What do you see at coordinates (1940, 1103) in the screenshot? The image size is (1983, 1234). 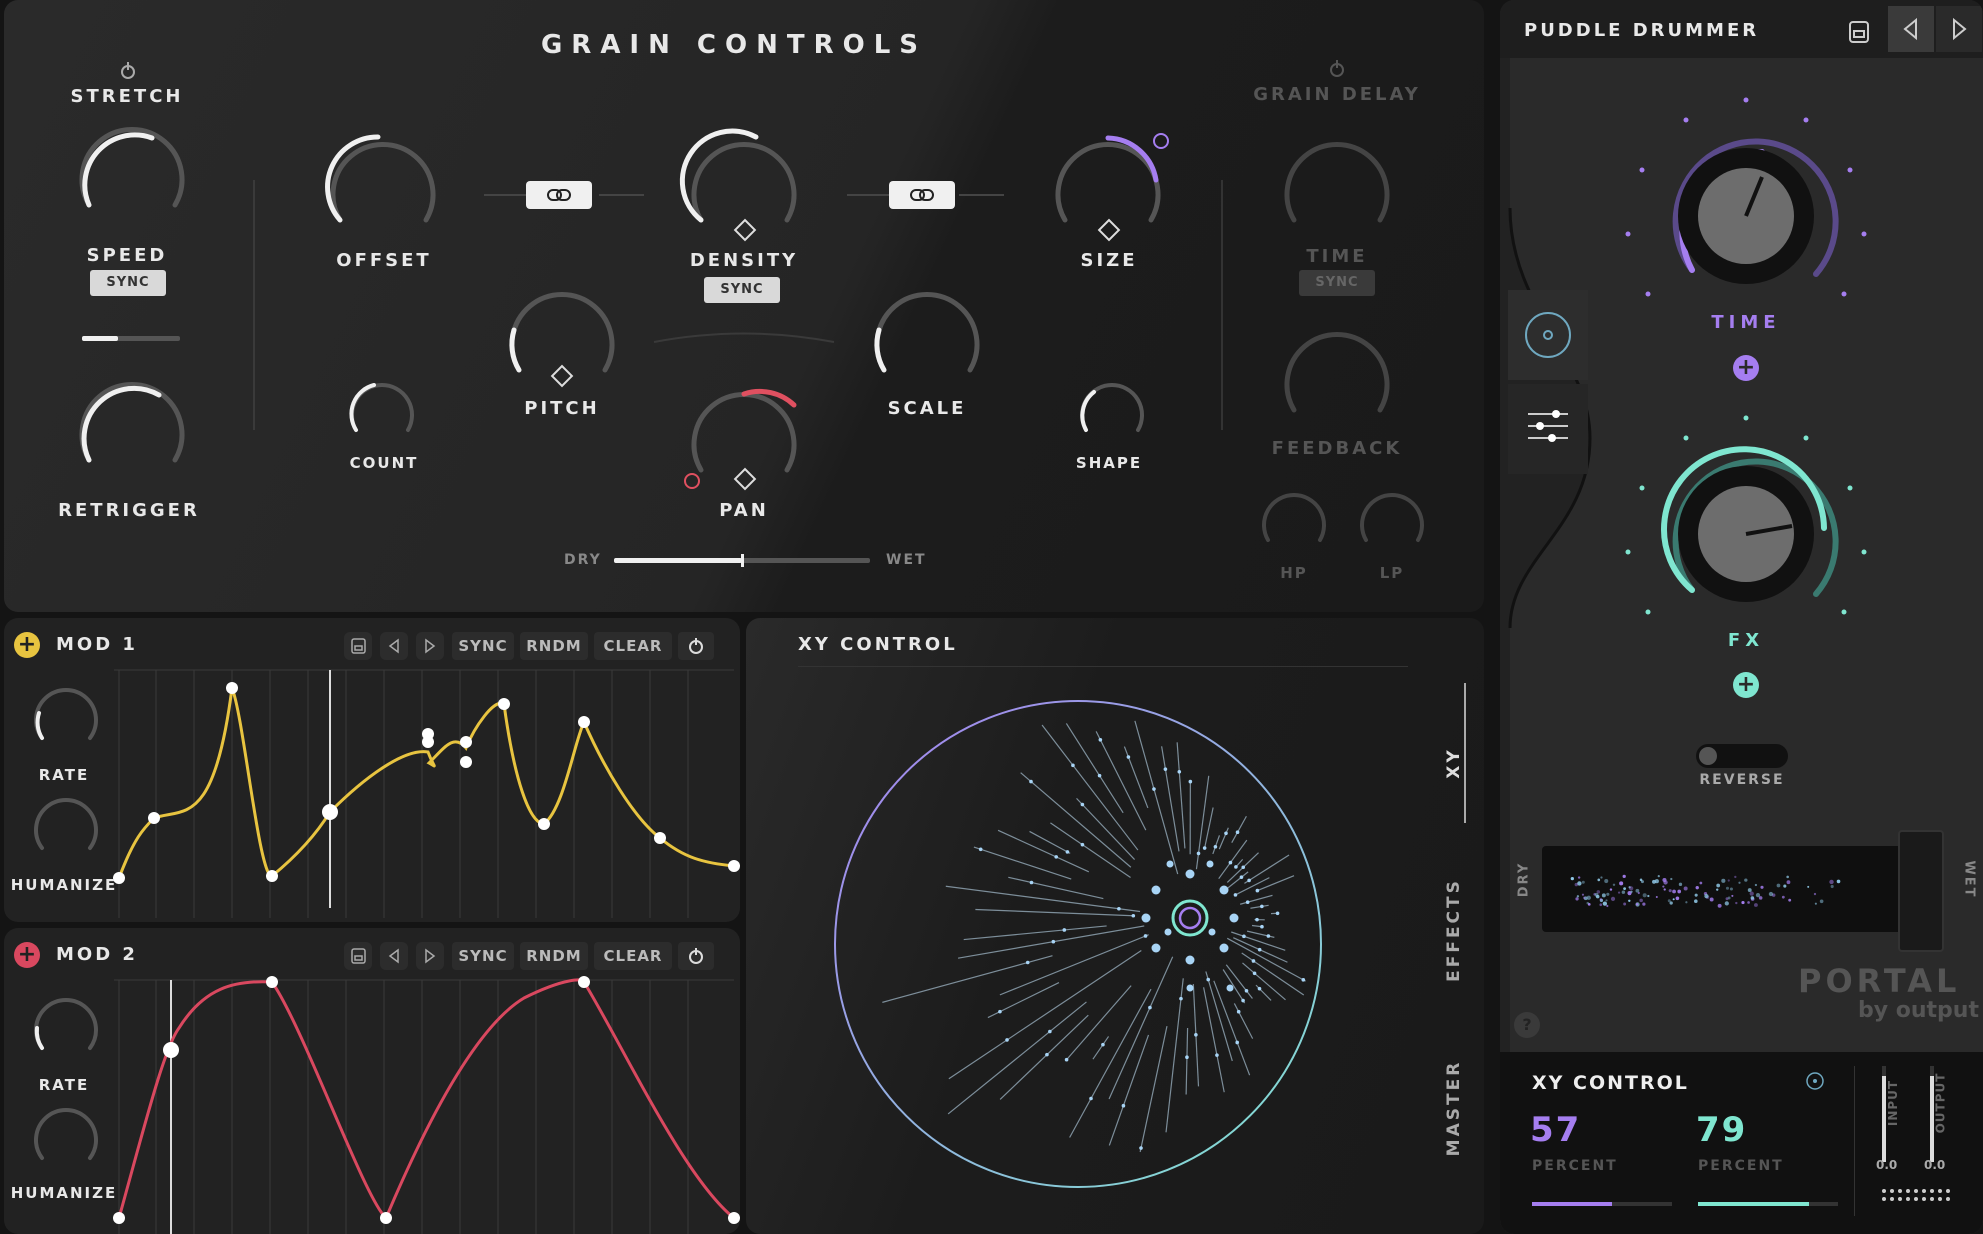 I see `output-label: OUTPUT` at bounding box center [1940, 1103].